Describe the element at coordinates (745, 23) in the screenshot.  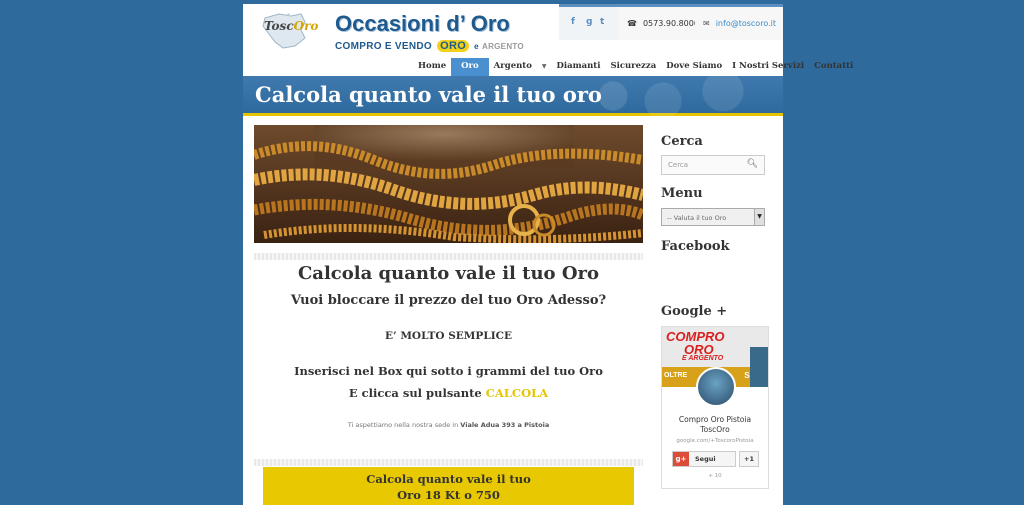
I see `email-address: info@toscoro.it` at that location.